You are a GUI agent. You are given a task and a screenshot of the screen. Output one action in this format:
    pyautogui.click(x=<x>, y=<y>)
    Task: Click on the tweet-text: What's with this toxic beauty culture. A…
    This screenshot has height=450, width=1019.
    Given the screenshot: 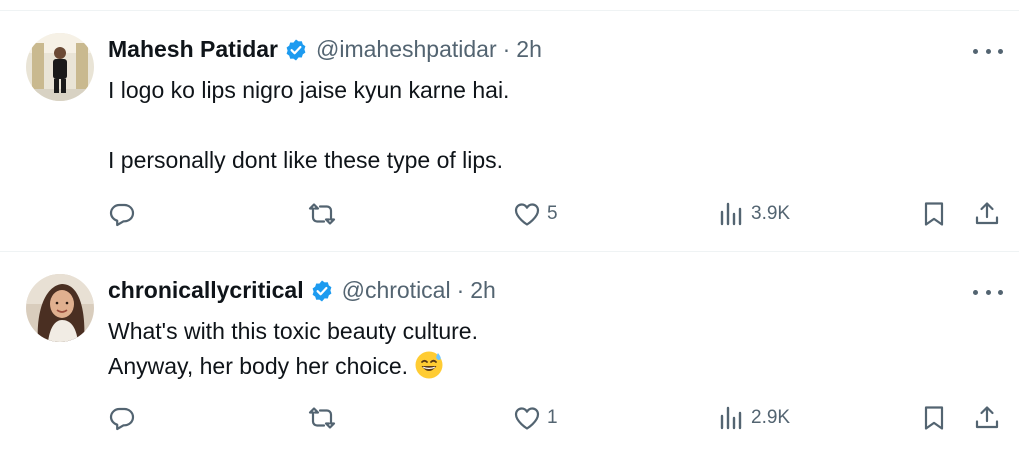 What is the action you would take?
    pyautogui.click(x=293, y=349)
    